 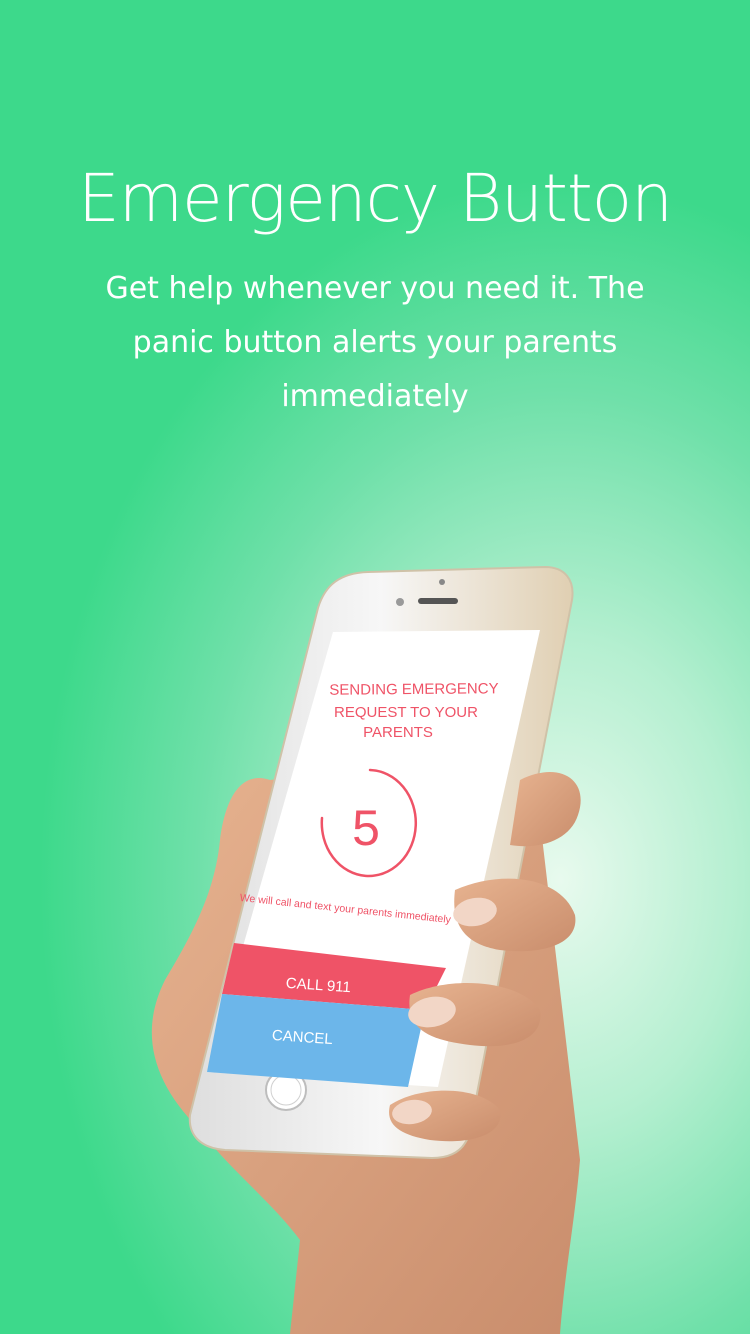 I want to click on countdown-number: 5, so click(x=366, y=828).